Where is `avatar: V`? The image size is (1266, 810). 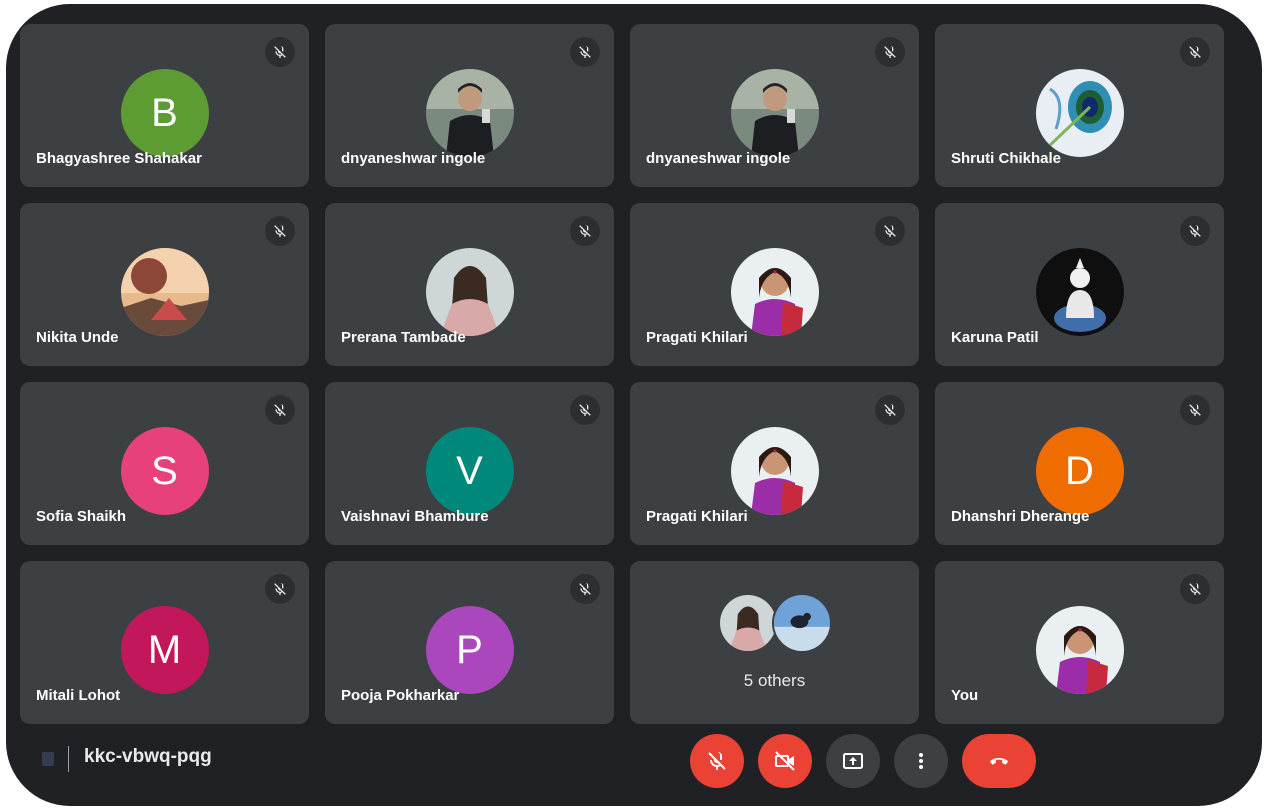 avatar: V is located at coordinates (469, 471).